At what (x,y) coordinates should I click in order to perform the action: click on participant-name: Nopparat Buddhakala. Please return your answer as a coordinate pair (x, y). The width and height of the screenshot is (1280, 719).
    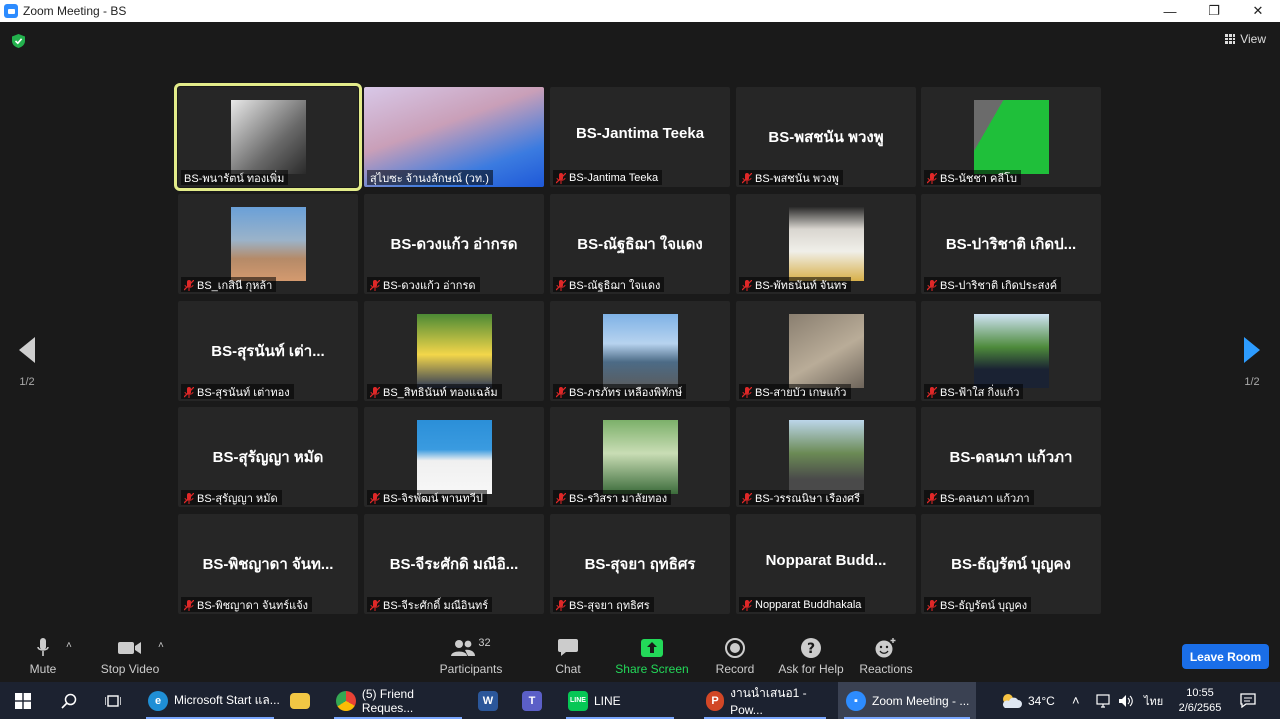
    Looking at the image, I should click on (808, 605).